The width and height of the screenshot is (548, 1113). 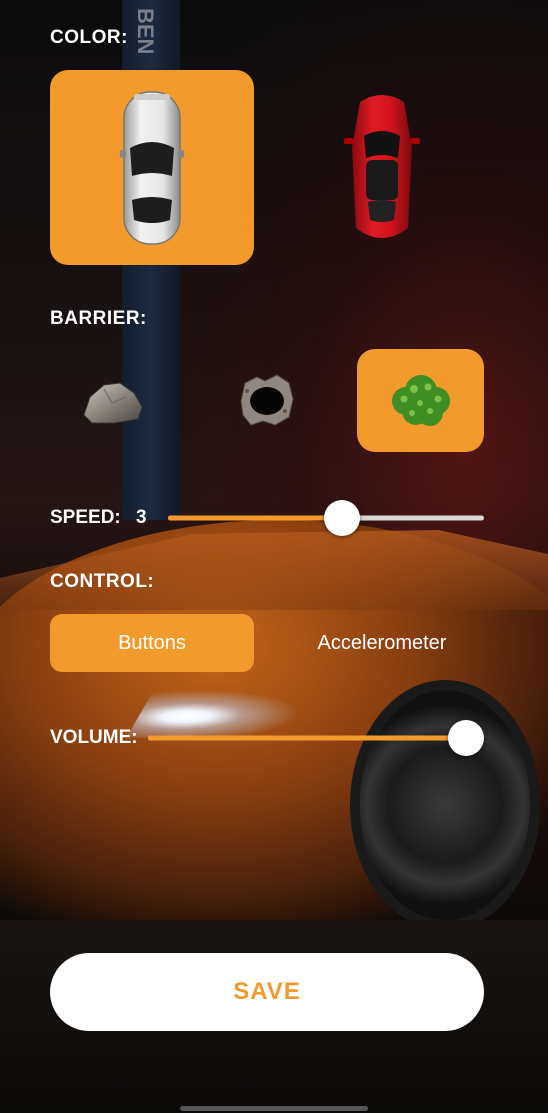 I want to click on hole-icon, so click(x=267, y=399).